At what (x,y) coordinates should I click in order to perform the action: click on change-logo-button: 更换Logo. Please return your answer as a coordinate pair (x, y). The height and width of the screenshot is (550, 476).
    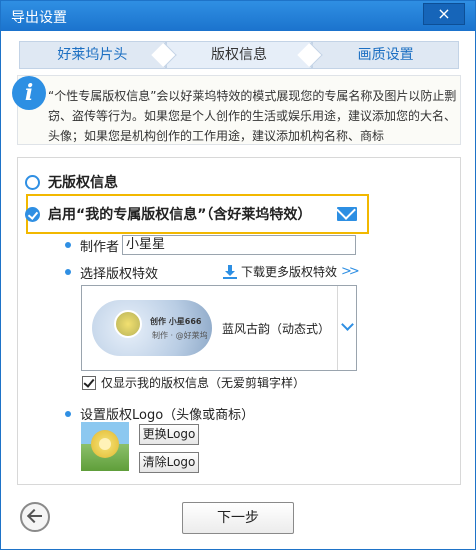
    Looking at the image, I should click on (169, 434).